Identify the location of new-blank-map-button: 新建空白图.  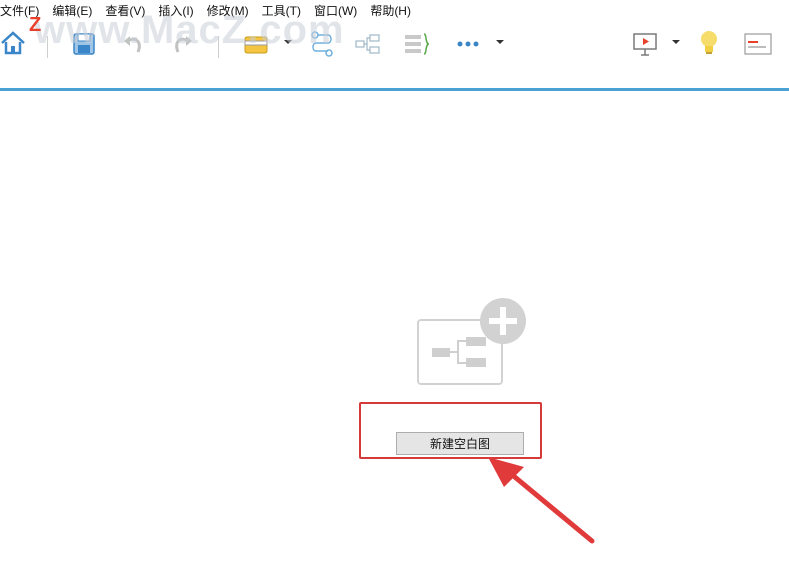
(460, 443).